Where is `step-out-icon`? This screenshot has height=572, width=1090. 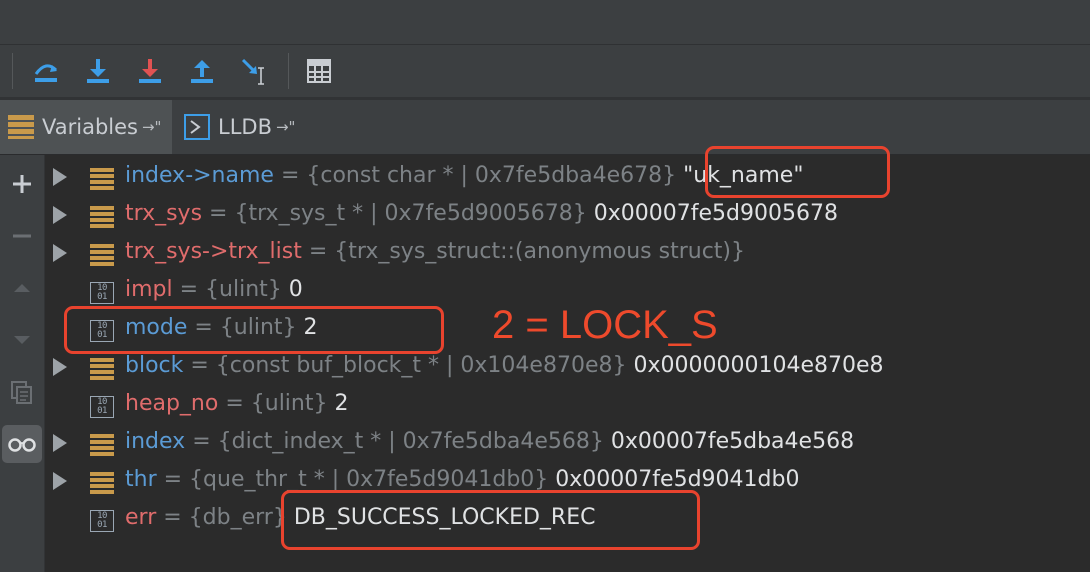 step-out-icon is located at coordinates (202, 71).